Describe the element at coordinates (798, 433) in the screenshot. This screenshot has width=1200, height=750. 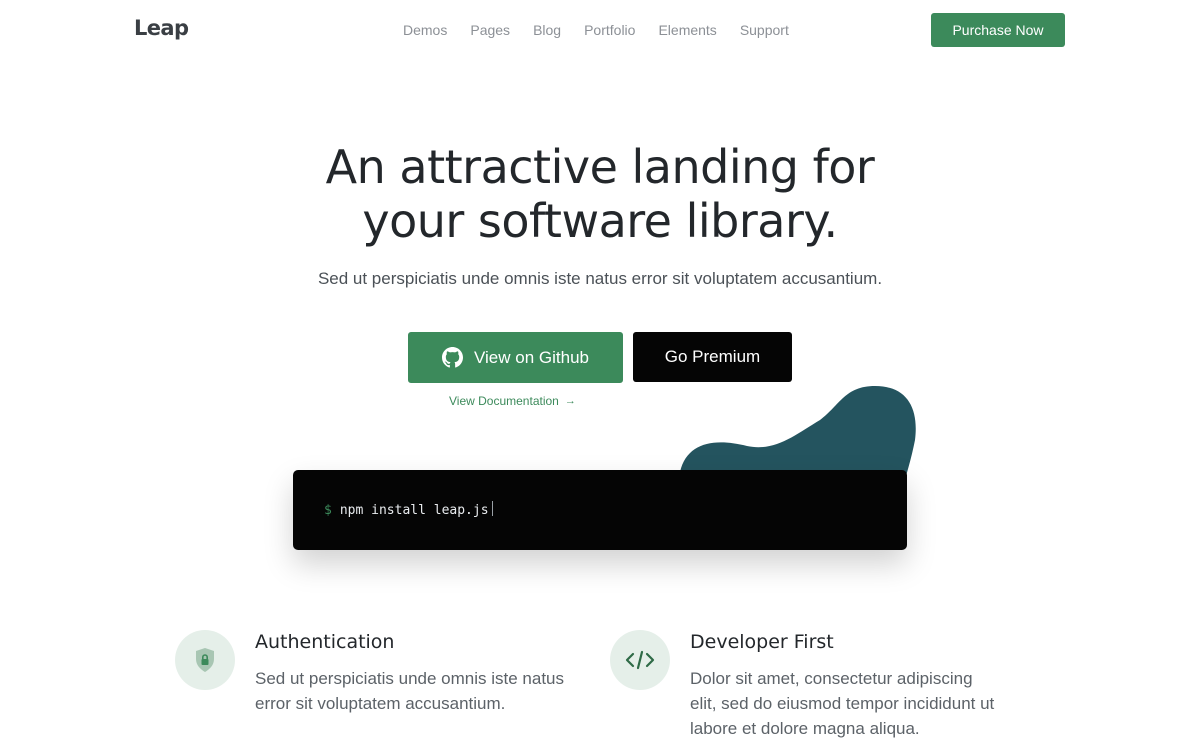
I see `decorative-blob` at that location.